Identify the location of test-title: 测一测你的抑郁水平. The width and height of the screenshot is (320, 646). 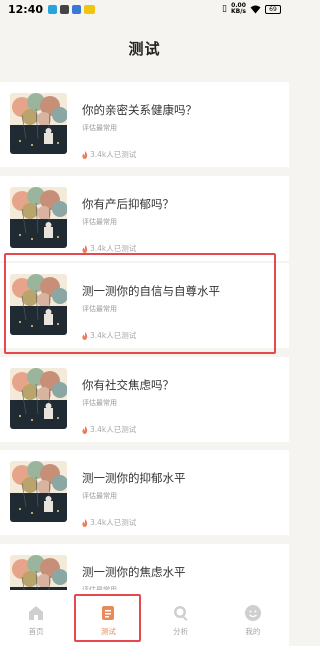
(134, 478).